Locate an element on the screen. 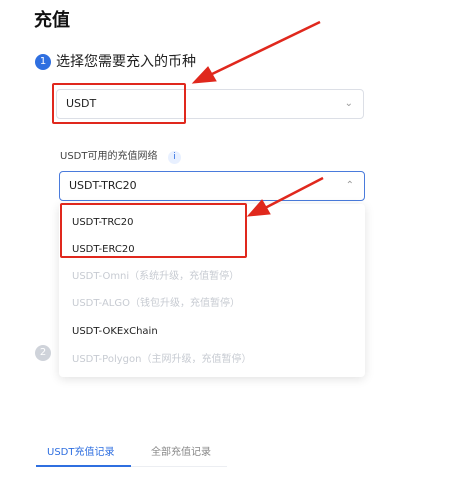 Image resolution: width=451 pixels, height=481 pixels. tab-all-records: 全部充值记录 is located at coordinates (181, 453).